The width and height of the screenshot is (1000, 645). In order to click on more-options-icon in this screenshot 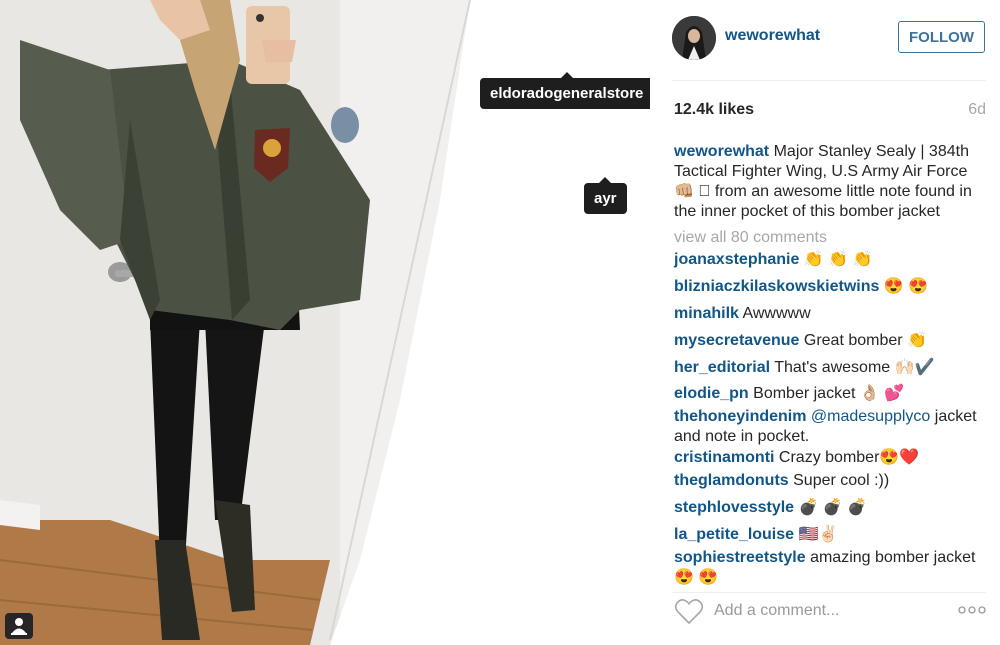, I will do `click(972, 610)`.